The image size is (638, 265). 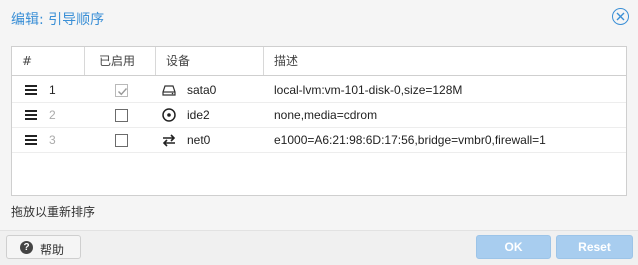 What do you see at coordinates (210, 61) in the screenshot?
I see `column-header-device: 设备` at bounding box center [210, 61].